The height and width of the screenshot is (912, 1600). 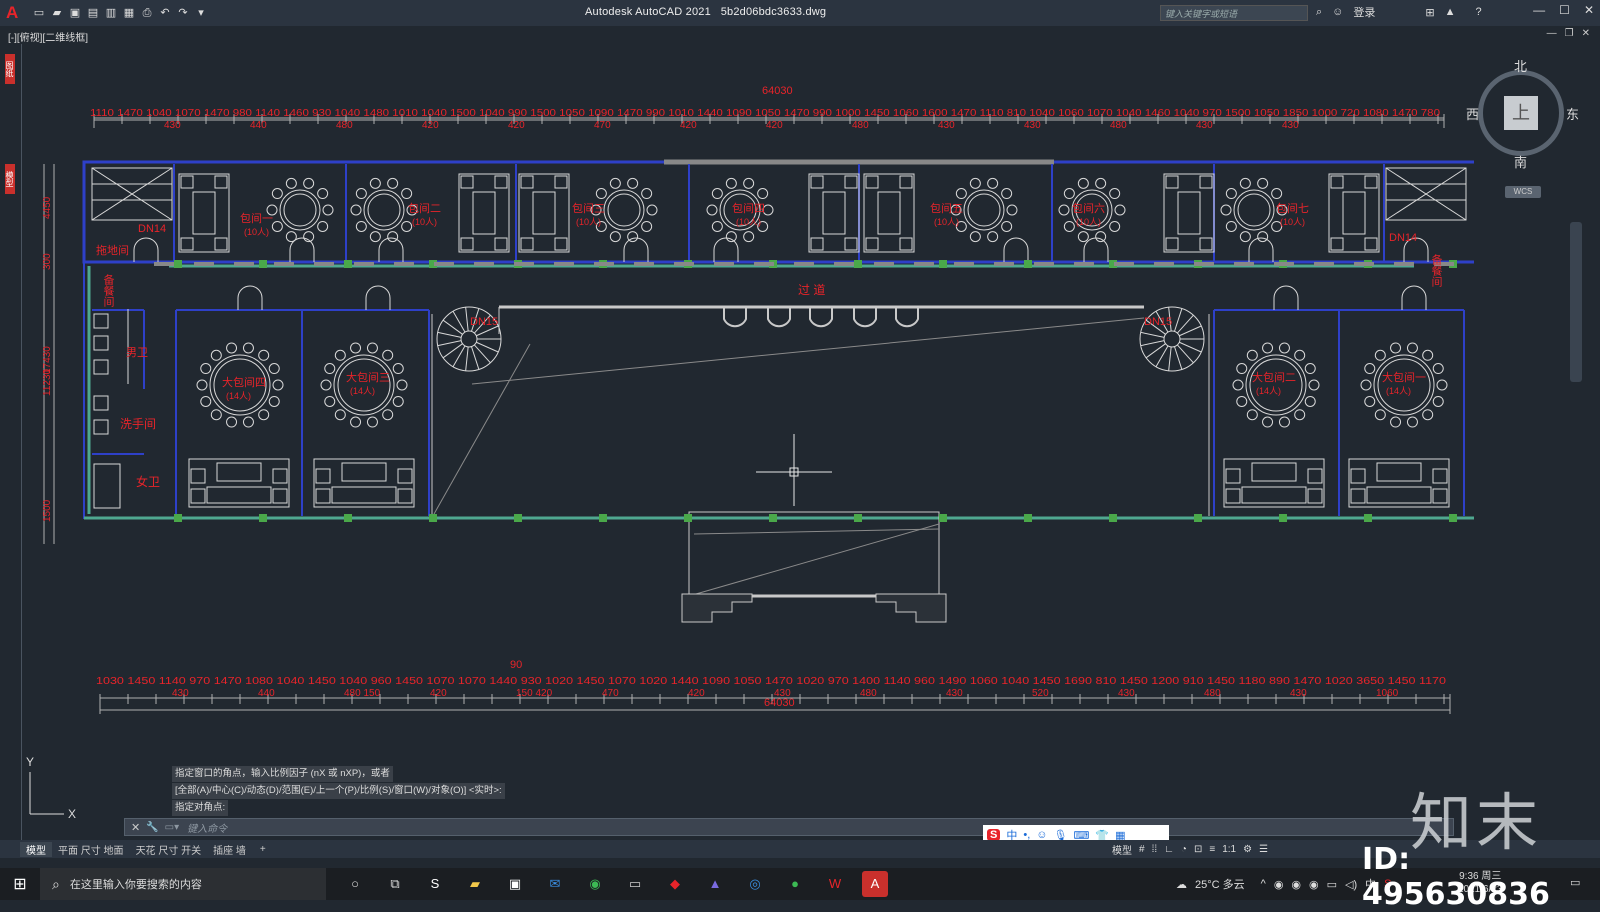 I want to click on watermark-id: ID: 495630836, so click(x=1456, y=877).